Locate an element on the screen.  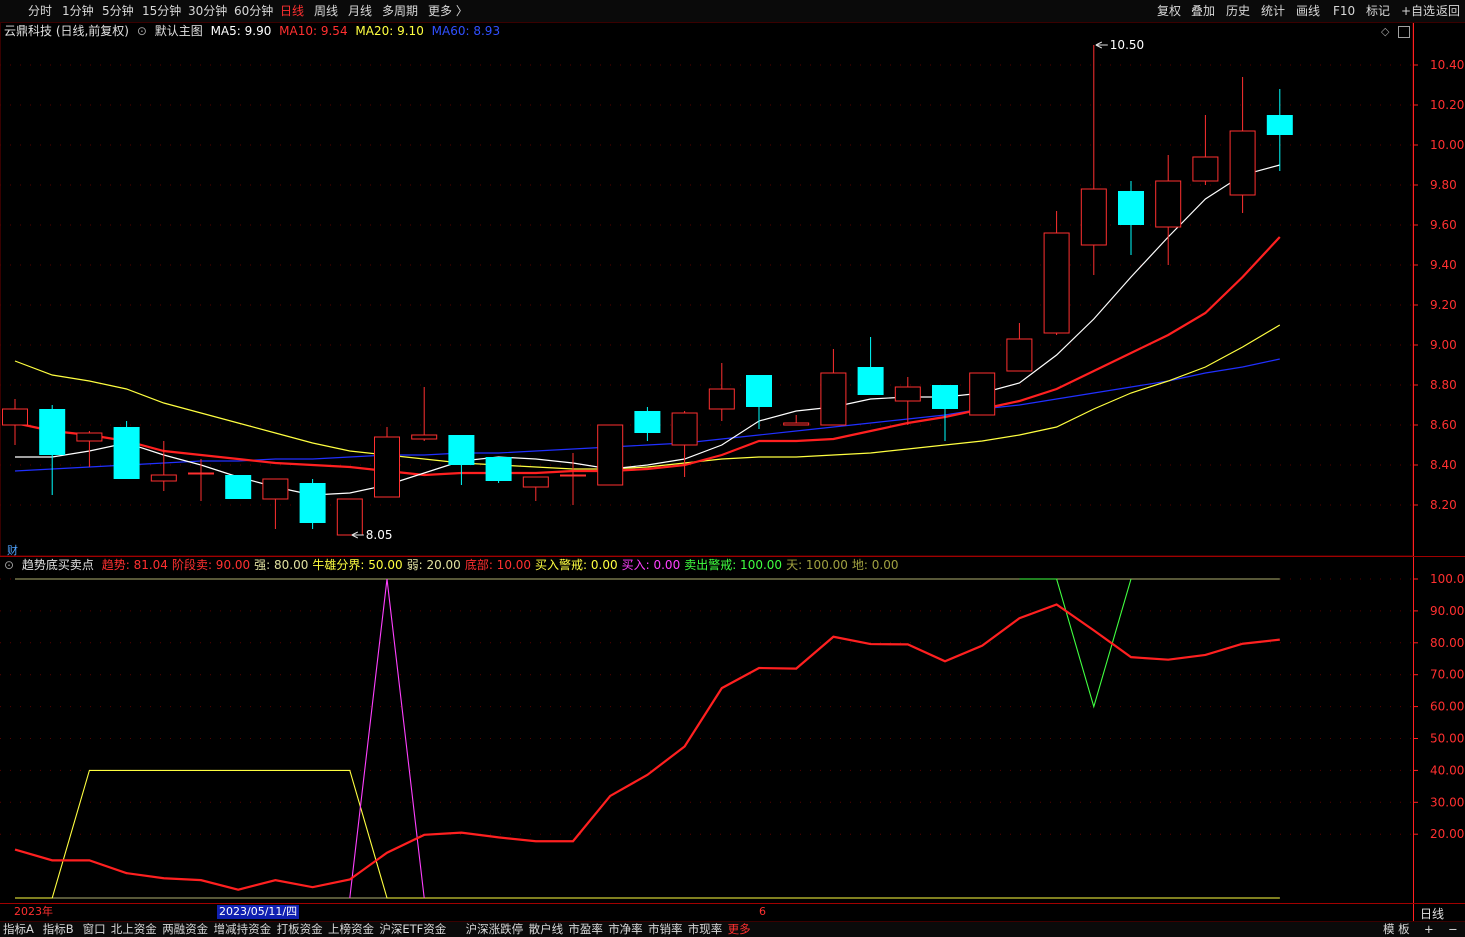
bottom-tab-8: 沪深ETF资金 is located at coordinates (412, 929).